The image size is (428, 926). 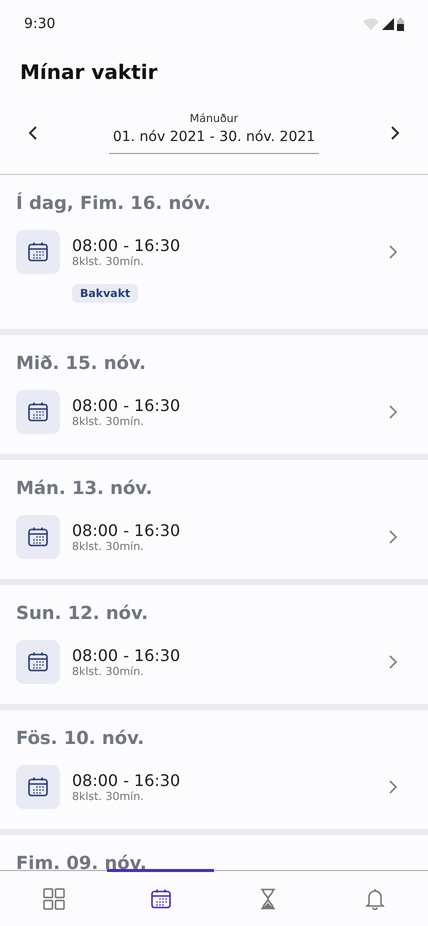 What do you see at coordinates (214, 118) in the screenshot?
I see `period-label: Mánuður` at bounding box center [214, 118].